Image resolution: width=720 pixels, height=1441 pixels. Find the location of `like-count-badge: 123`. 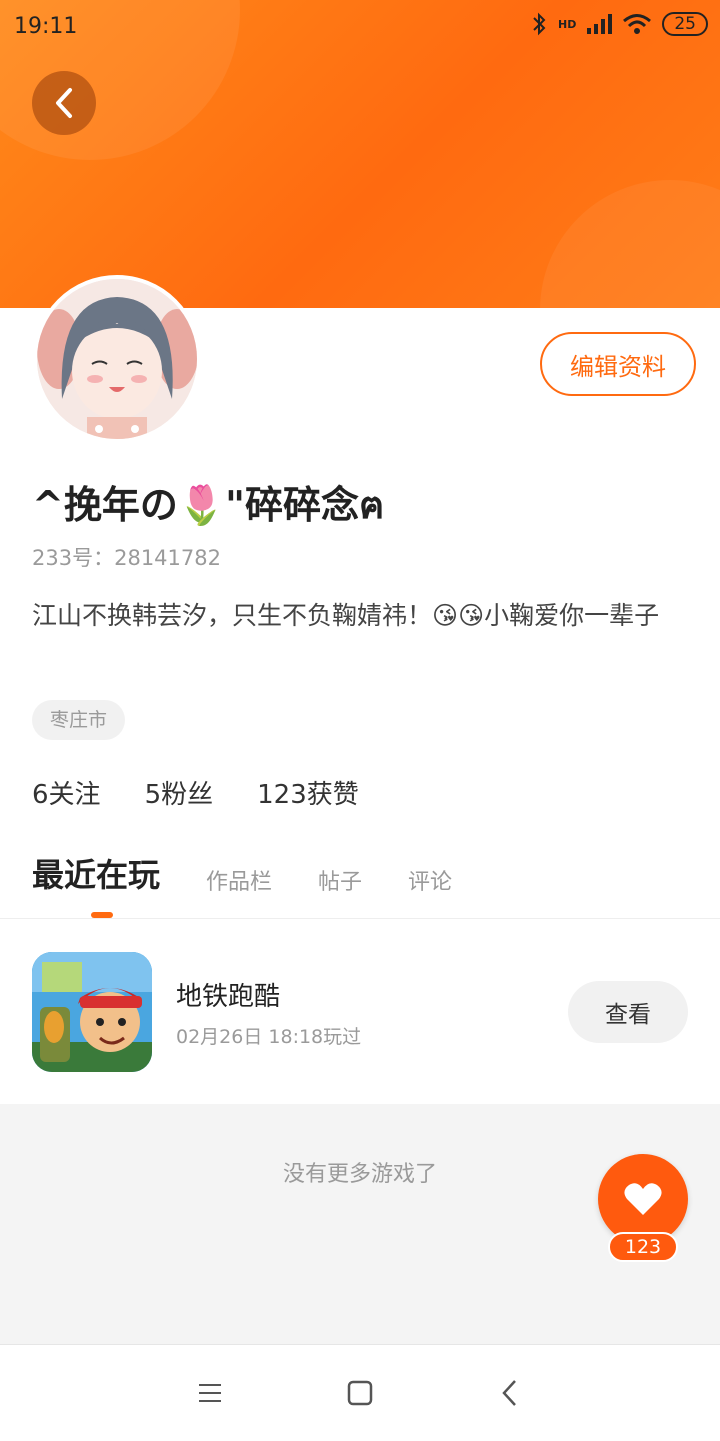

like-count-badge: 123 is located at coordinates (643, 1247).